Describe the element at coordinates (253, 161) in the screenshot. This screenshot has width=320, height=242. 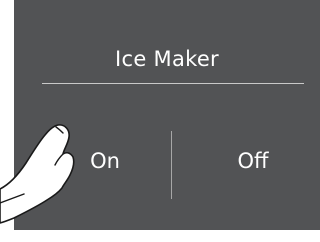
I see `off-button: Off` at that location.